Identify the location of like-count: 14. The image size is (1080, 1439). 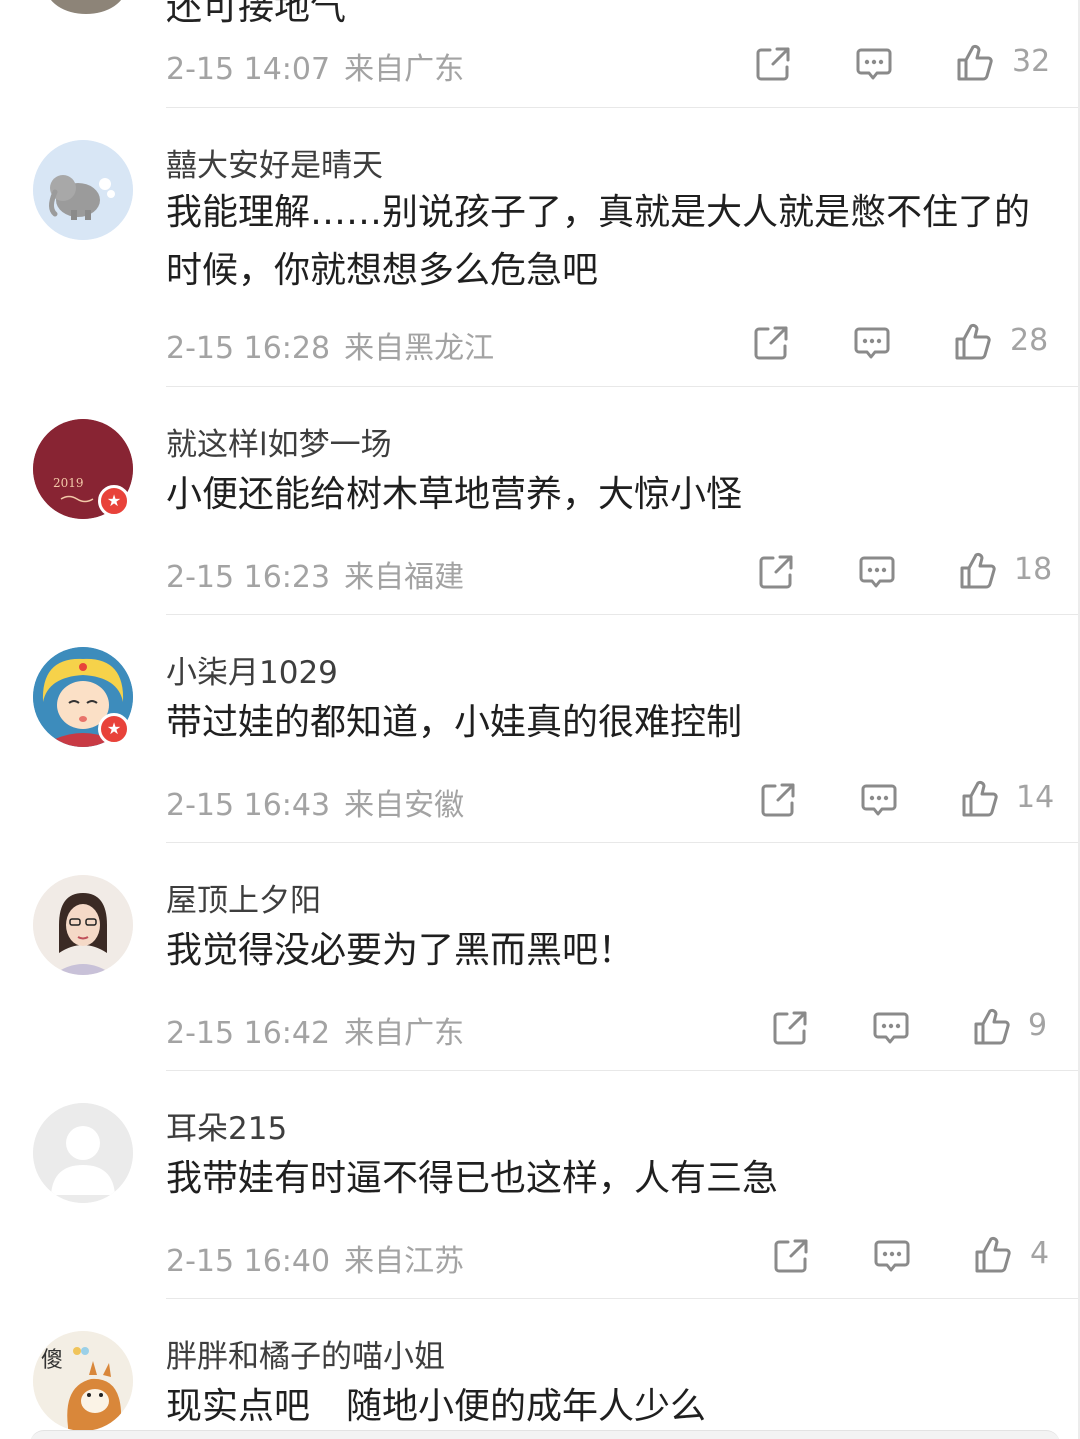
(1035, 797).